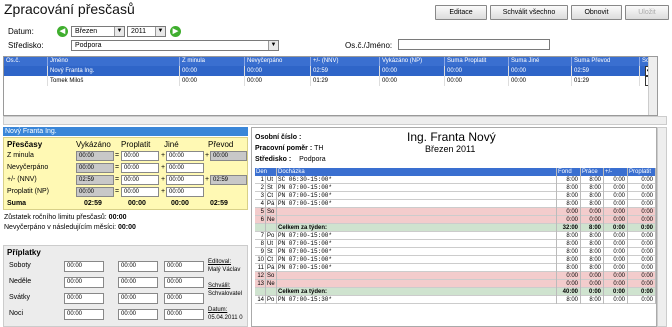  What do you see at coordinates (477, 61) in the screenshot?
I see `grid-col-header: Suma Proplatit` at bounding box center [477, 61].